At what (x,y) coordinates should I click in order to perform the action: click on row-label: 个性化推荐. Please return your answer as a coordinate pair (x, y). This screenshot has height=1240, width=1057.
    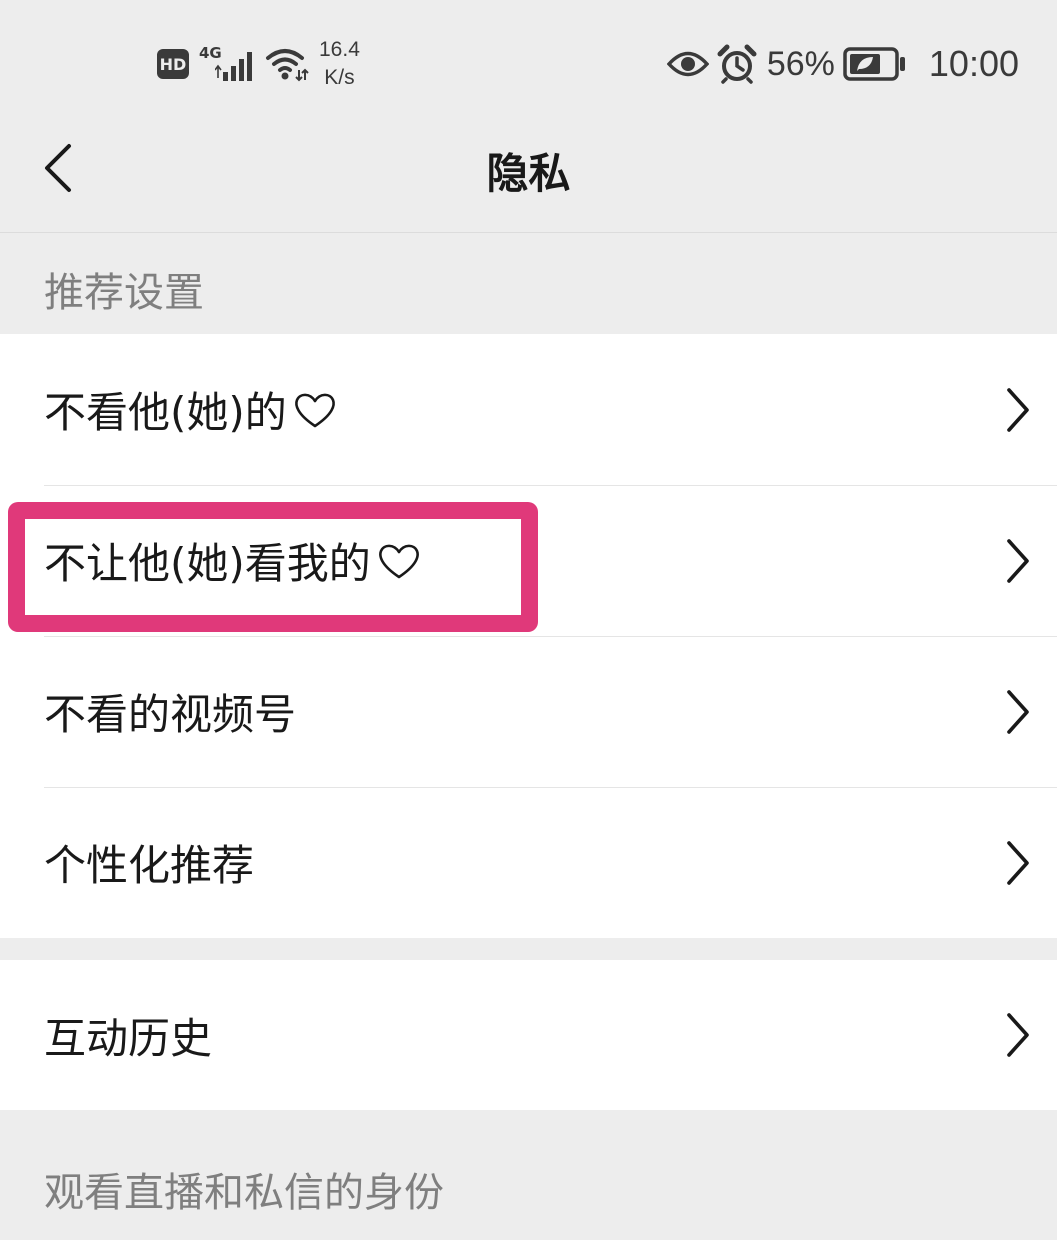
    Looking at the image, I should click on (149, 865).